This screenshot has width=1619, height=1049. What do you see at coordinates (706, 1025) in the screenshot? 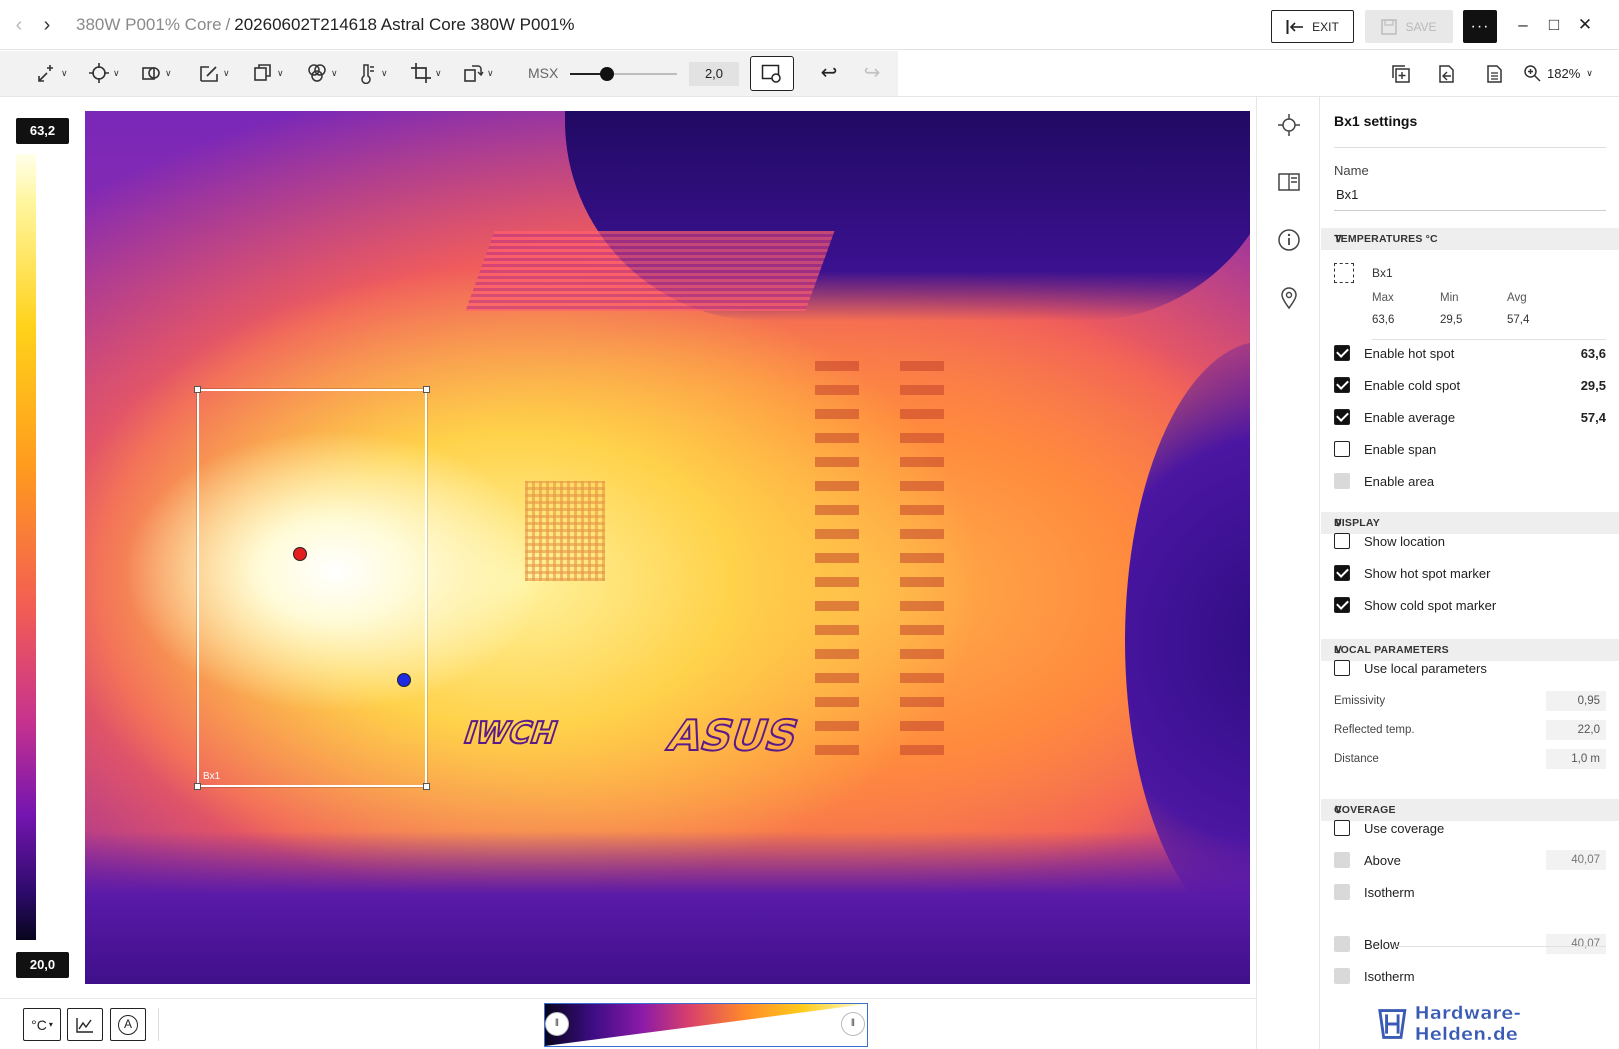
I see `scale-range-slider: ‖ ‖` at bounding box center [706, 1025].